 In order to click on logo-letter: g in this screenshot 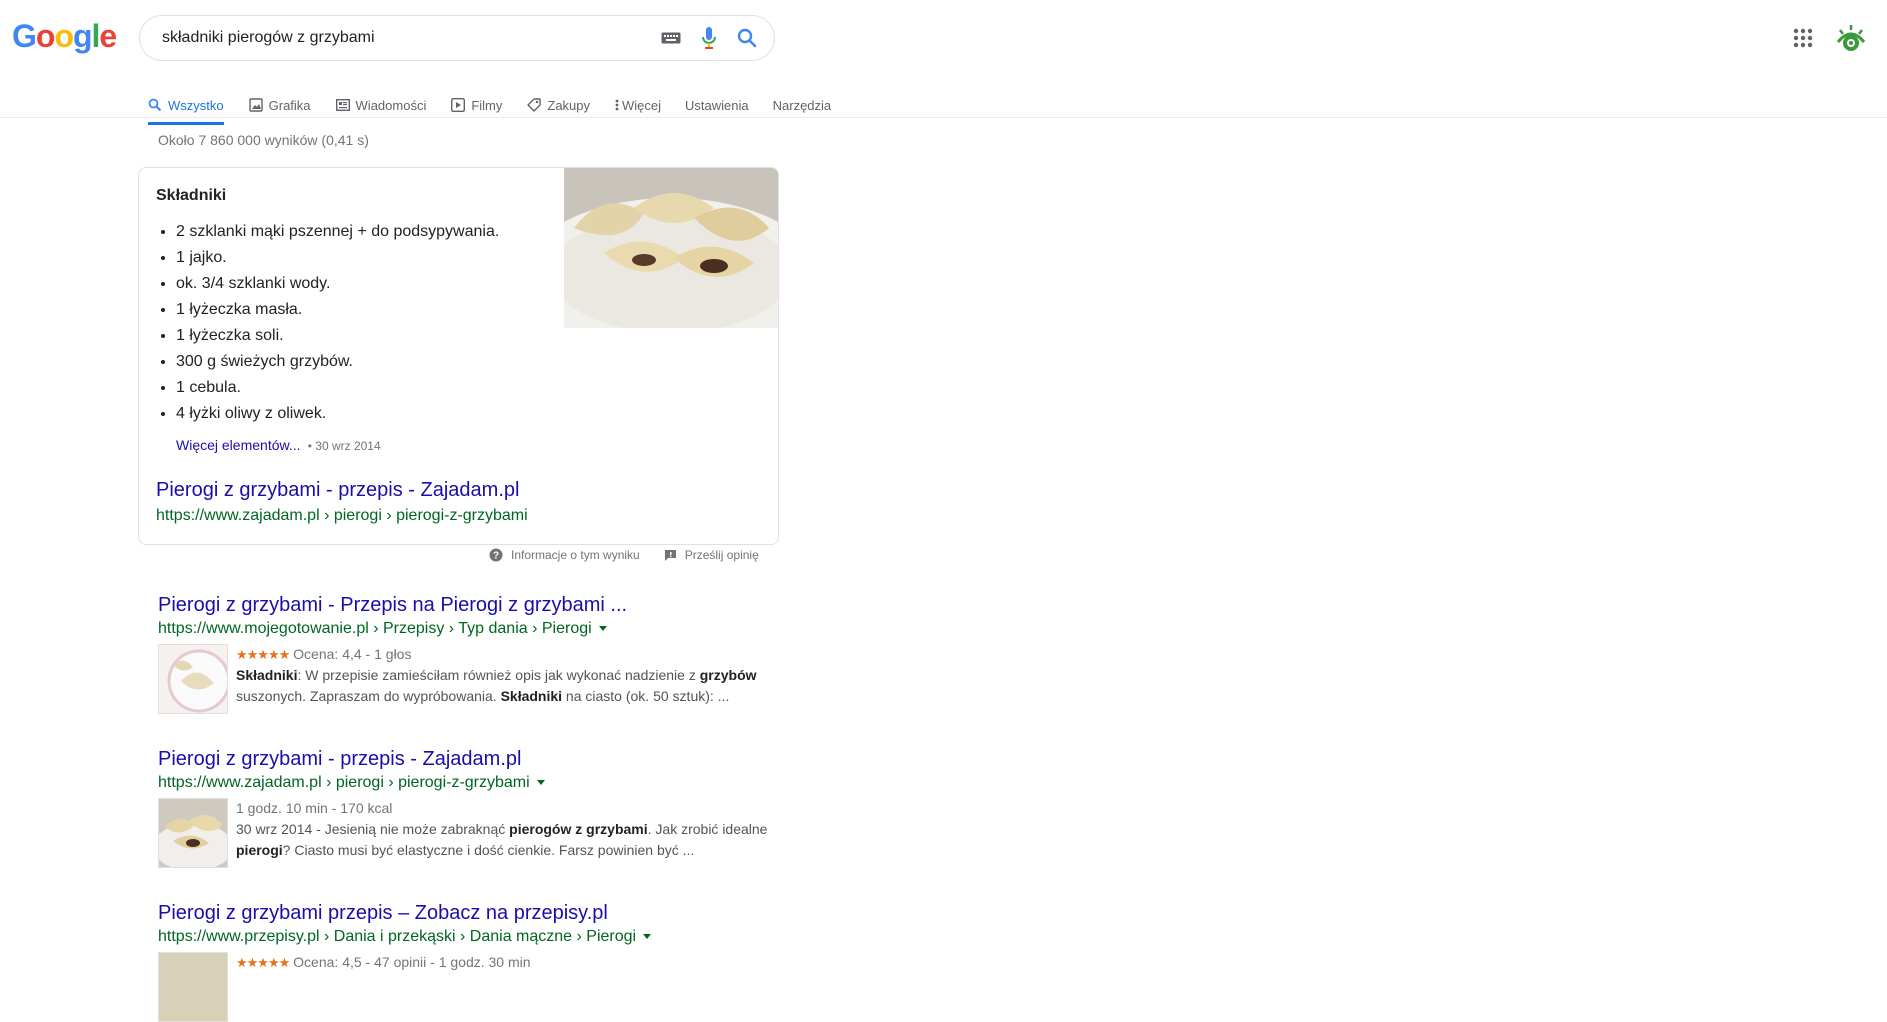, I will do `click(82, 36)`.